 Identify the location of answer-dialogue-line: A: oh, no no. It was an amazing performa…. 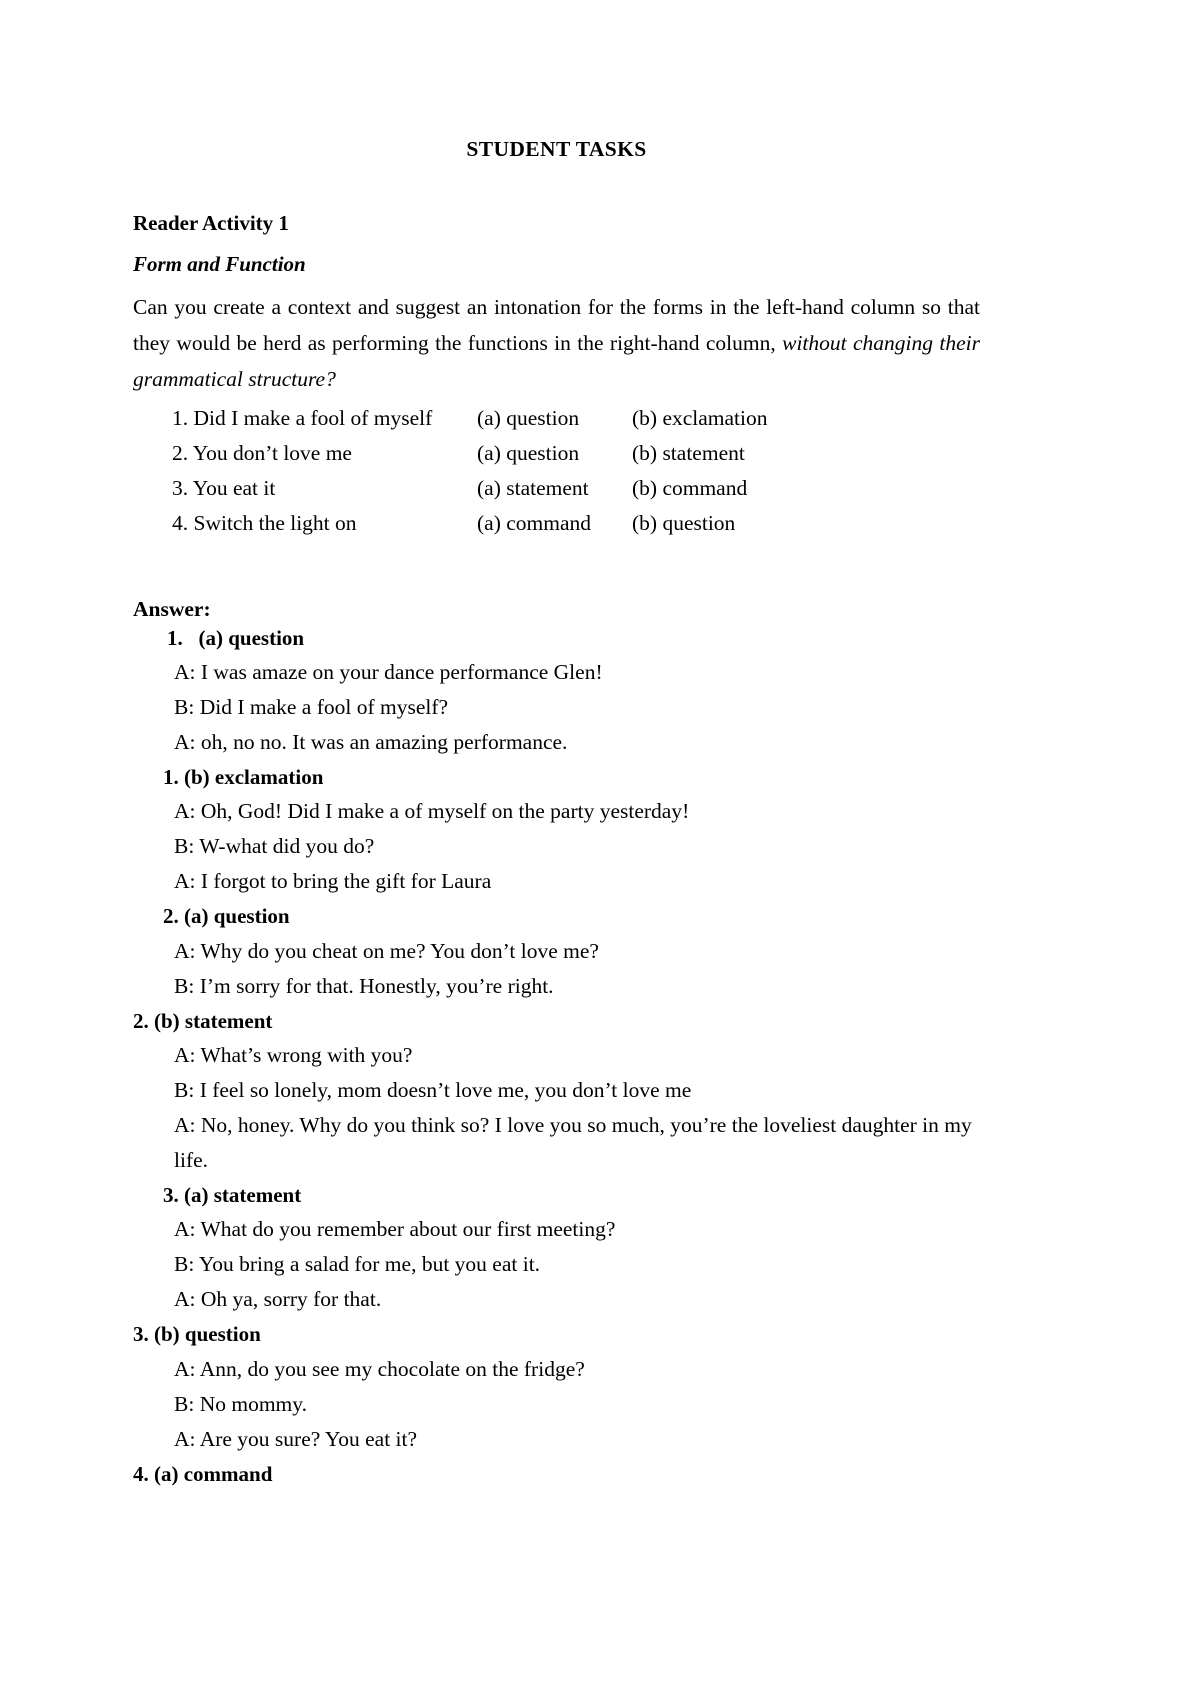
(371, 742).